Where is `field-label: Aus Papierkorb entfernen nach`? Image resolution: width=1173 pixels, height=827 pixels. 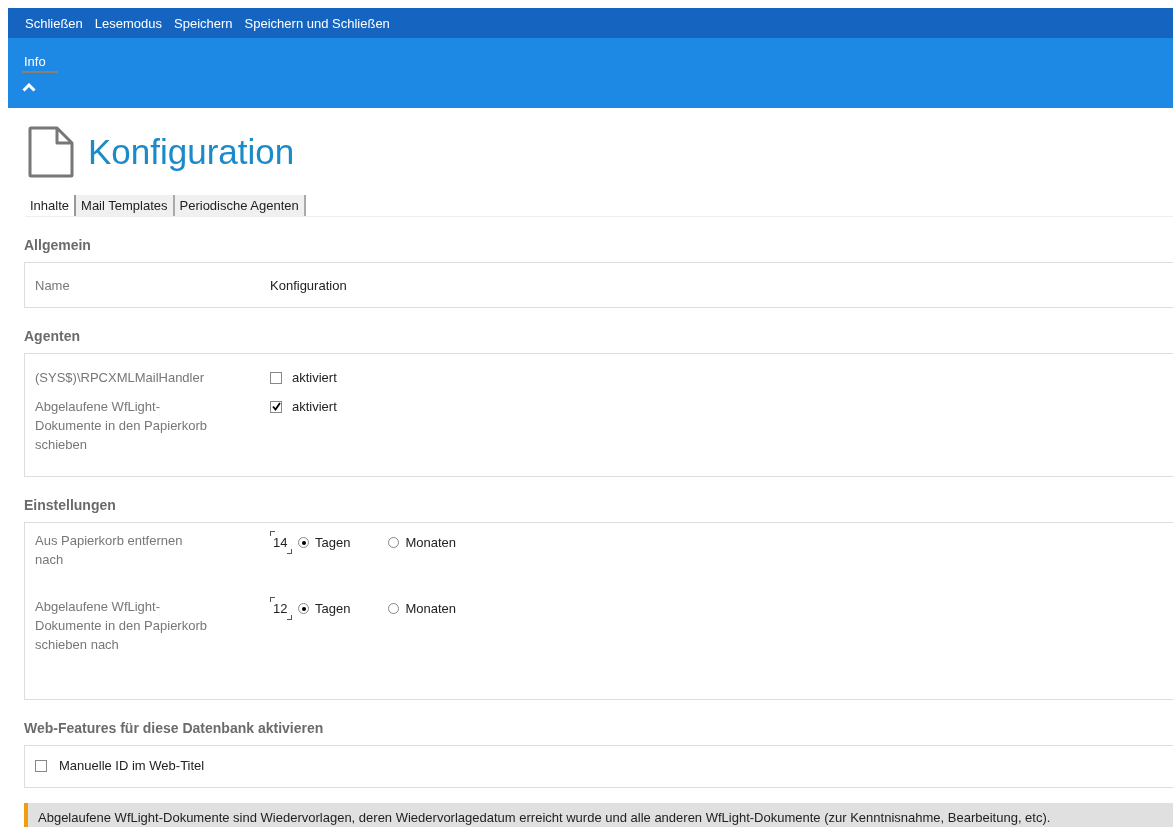 field-label: Aus Papierkorb entfernen nach is located at coordinates (109, 550).